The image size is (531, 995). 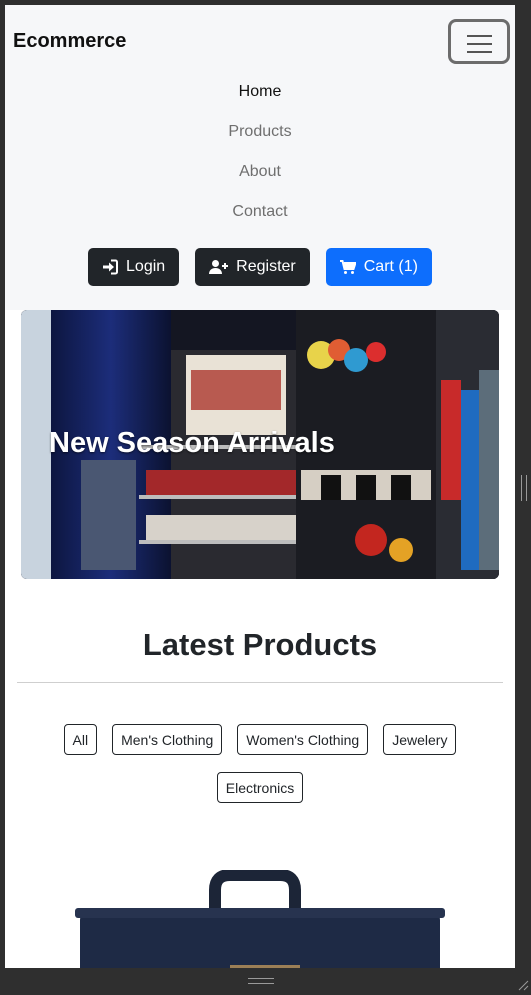 I want to click on product-image, so click(x=260, y=919).